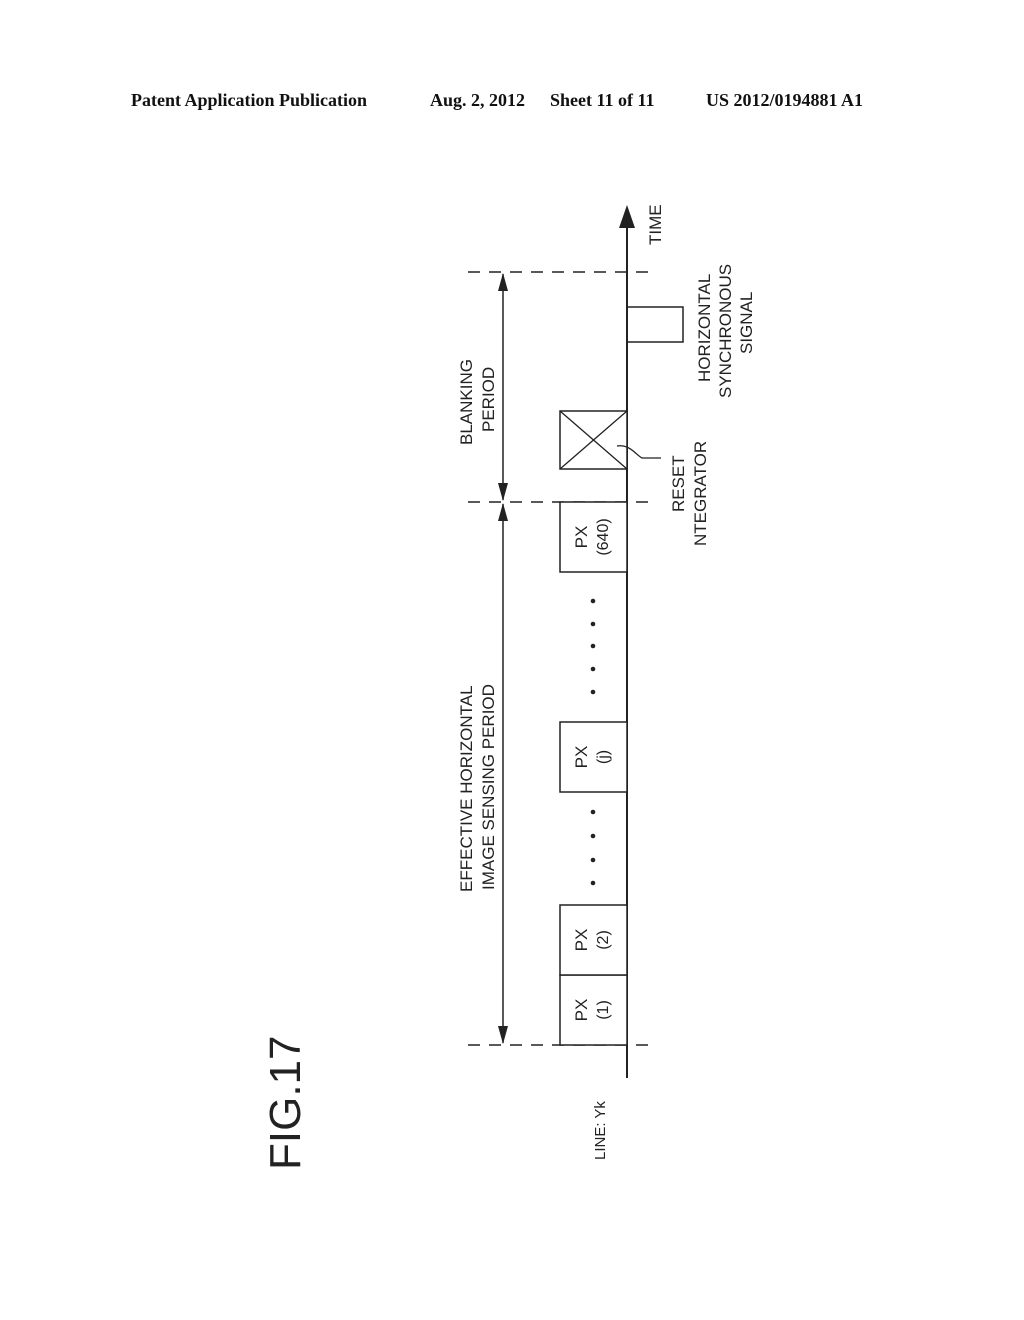 The image size is (1024, 1320). What do you see at coordinates (678, 483) in the screenshot?
I see `reset-integrator-label-line1: RESET` at bounding box center [678, 483].